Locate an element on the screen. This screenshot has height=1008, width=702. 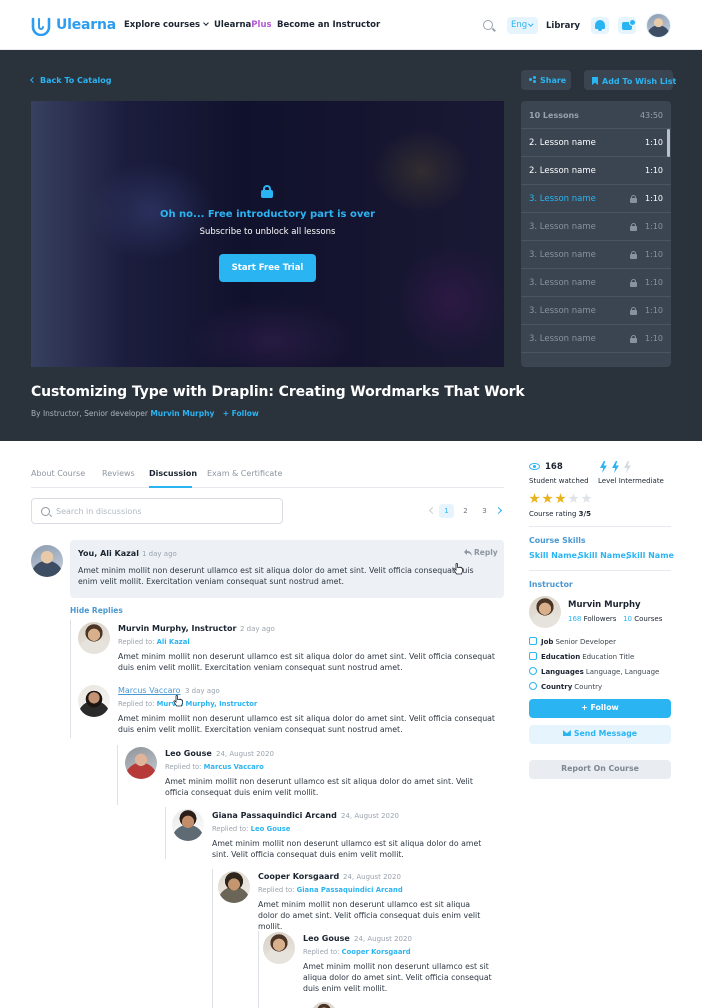
reply-author: Giana Passaquindici Arcand is located at coordinates (274, 815).